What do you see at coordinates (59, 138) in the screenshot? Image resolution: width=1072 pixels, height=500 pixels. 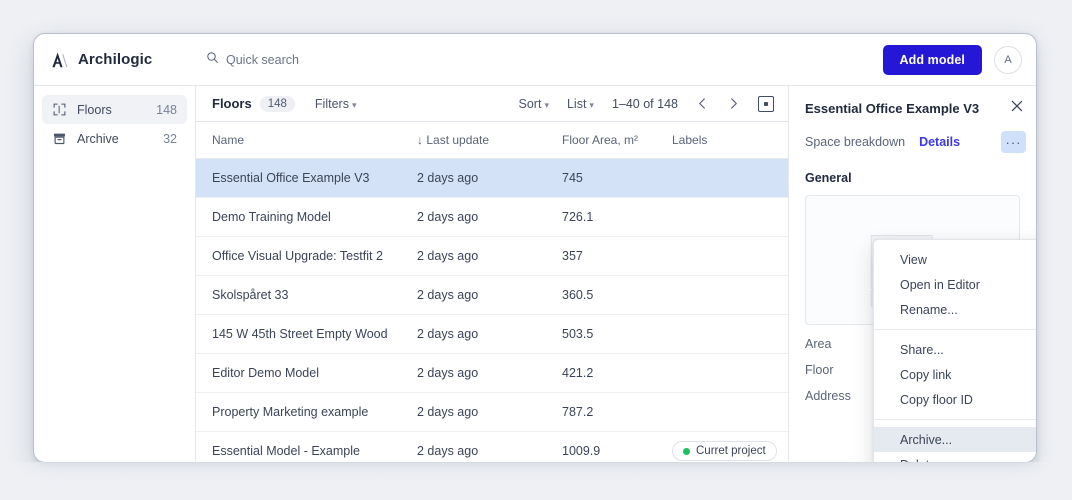 I see `archive-box-icon` at bounding box center [59, 138].